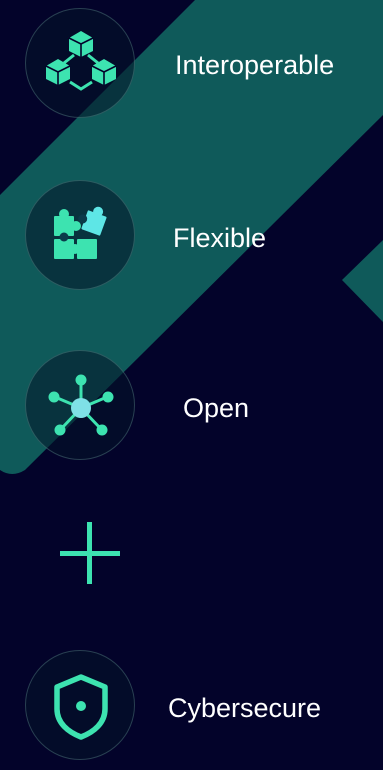 The height and width of the screenshot is (770, 383). I want to click on network-hub-icon, so click(81, 405).